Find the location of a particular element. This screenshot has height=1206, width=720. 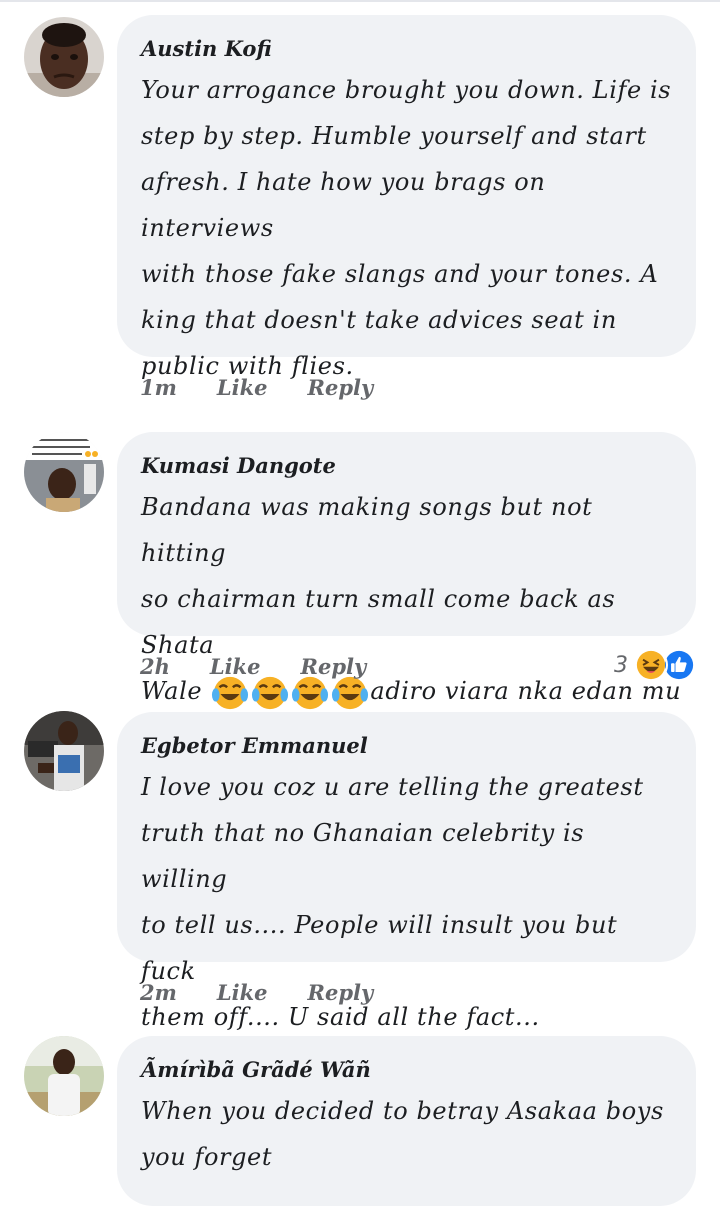

comment-text-line: Bandana was making songs but not hitting is located at coordinates (367, 530).